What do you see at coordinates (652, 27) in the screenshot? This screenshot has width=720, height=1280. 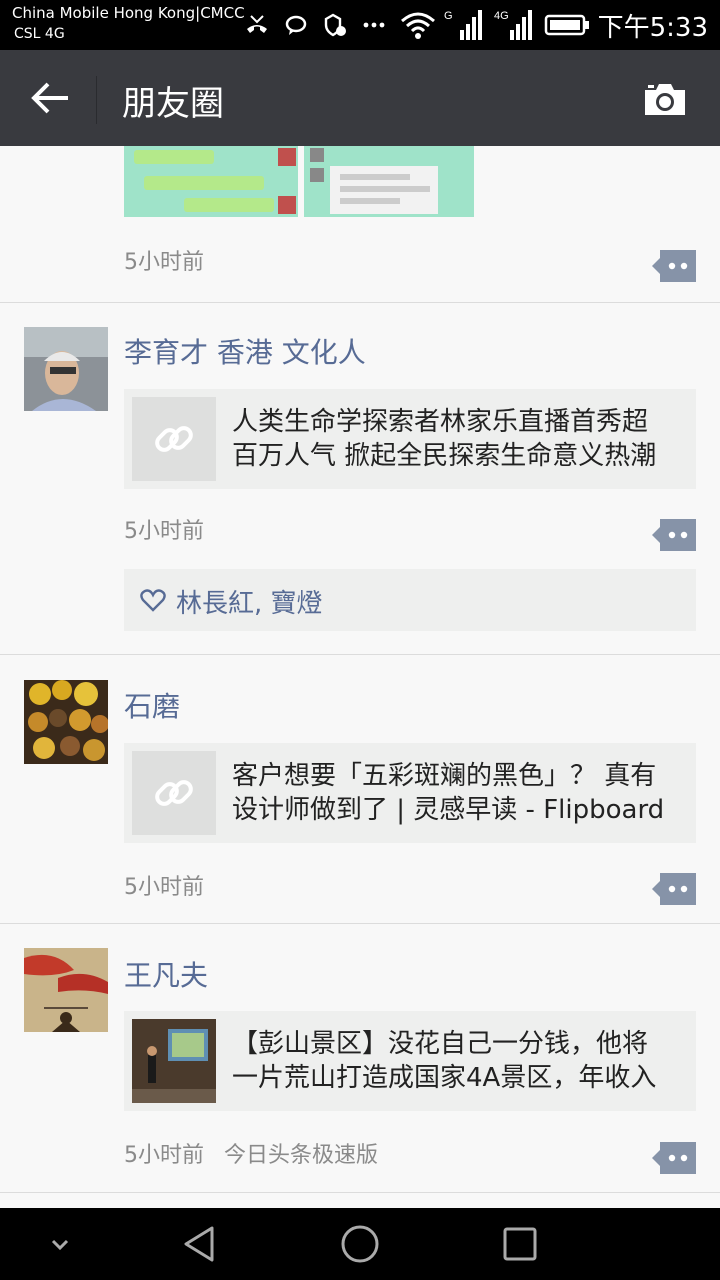 I see `clock: 下午5:33` at bounding box center [652, 27].